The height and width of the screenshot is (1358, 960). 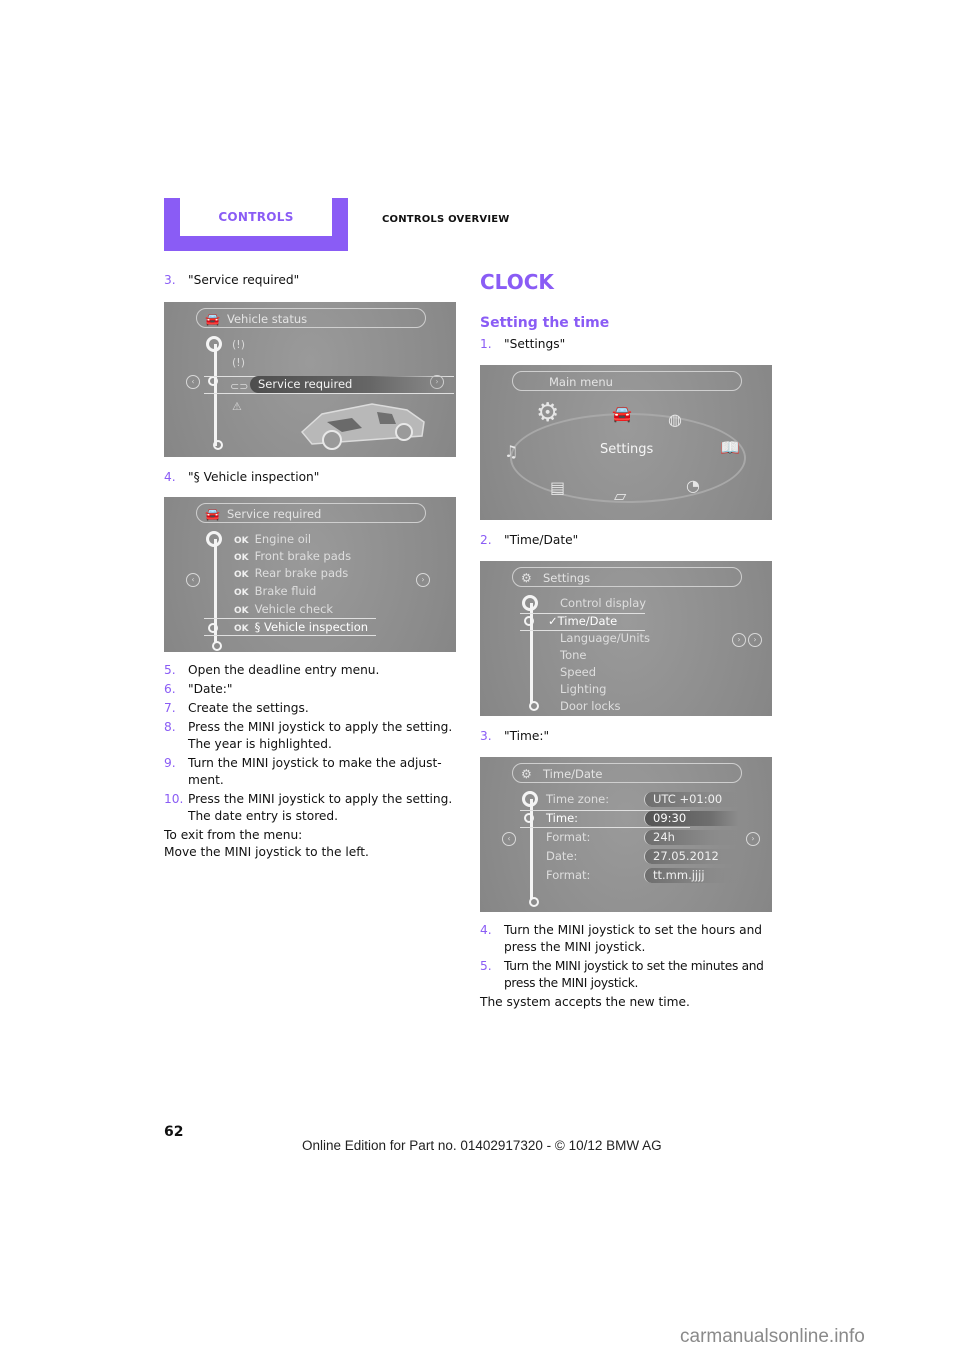 I want to click on tire-warning-icon: (!), so click(x=238, y=362).